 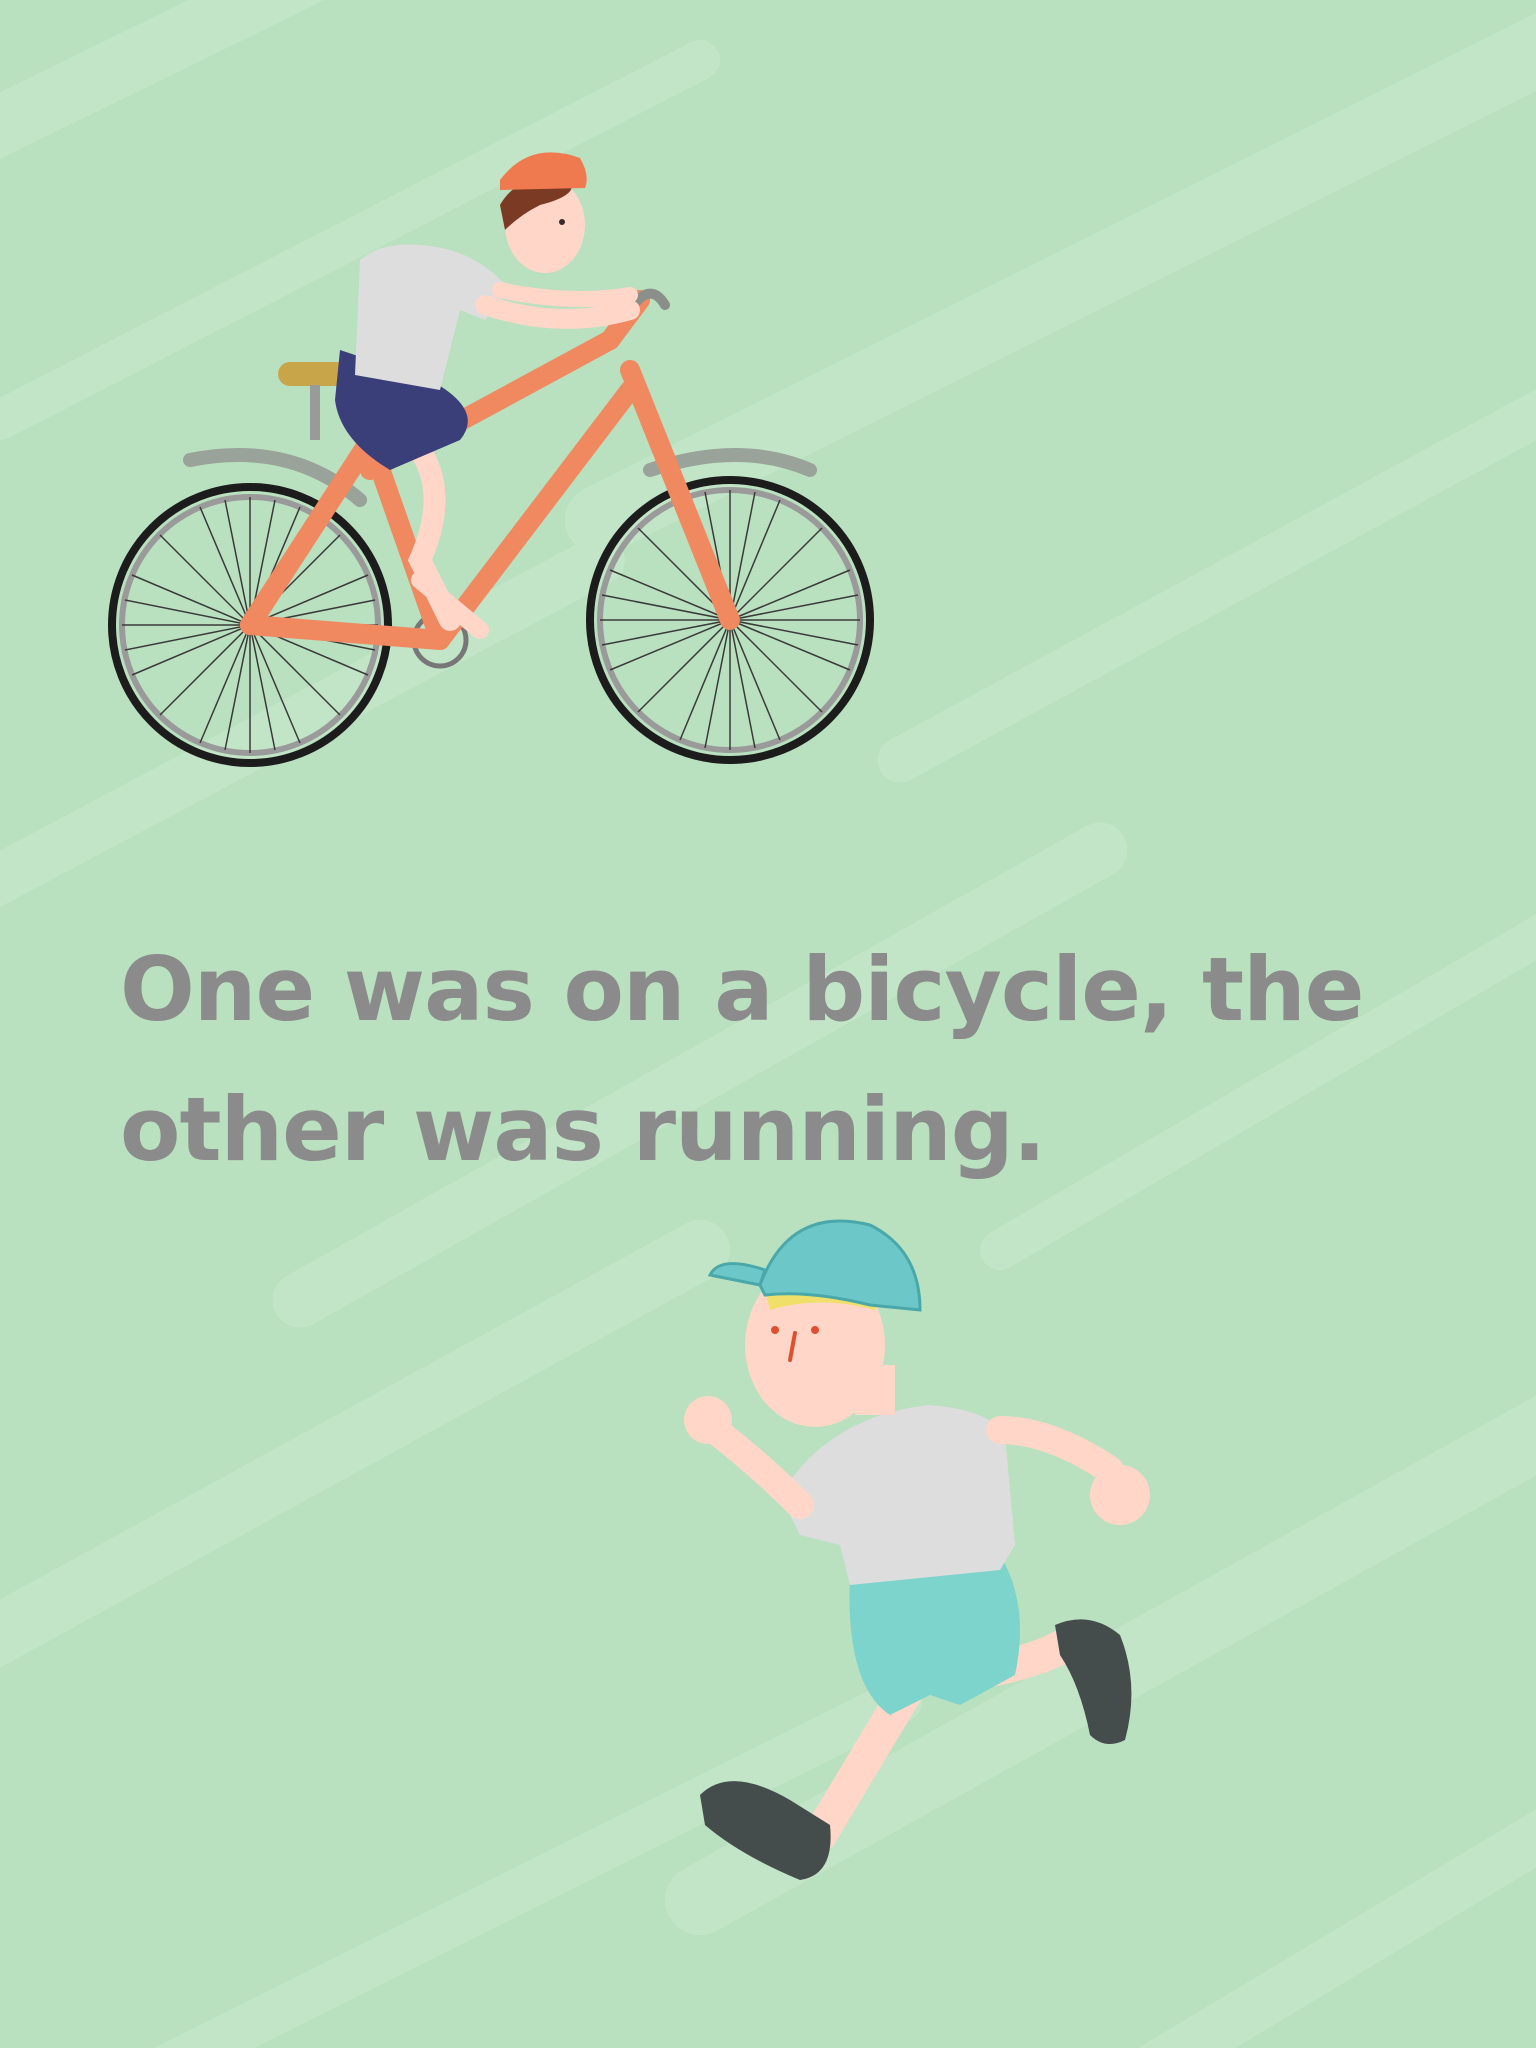 What do you see at coordinates (491, 459) in the screenshot?
I see `child-riding-bicycle-illustration` at bounding box center [491, 459].